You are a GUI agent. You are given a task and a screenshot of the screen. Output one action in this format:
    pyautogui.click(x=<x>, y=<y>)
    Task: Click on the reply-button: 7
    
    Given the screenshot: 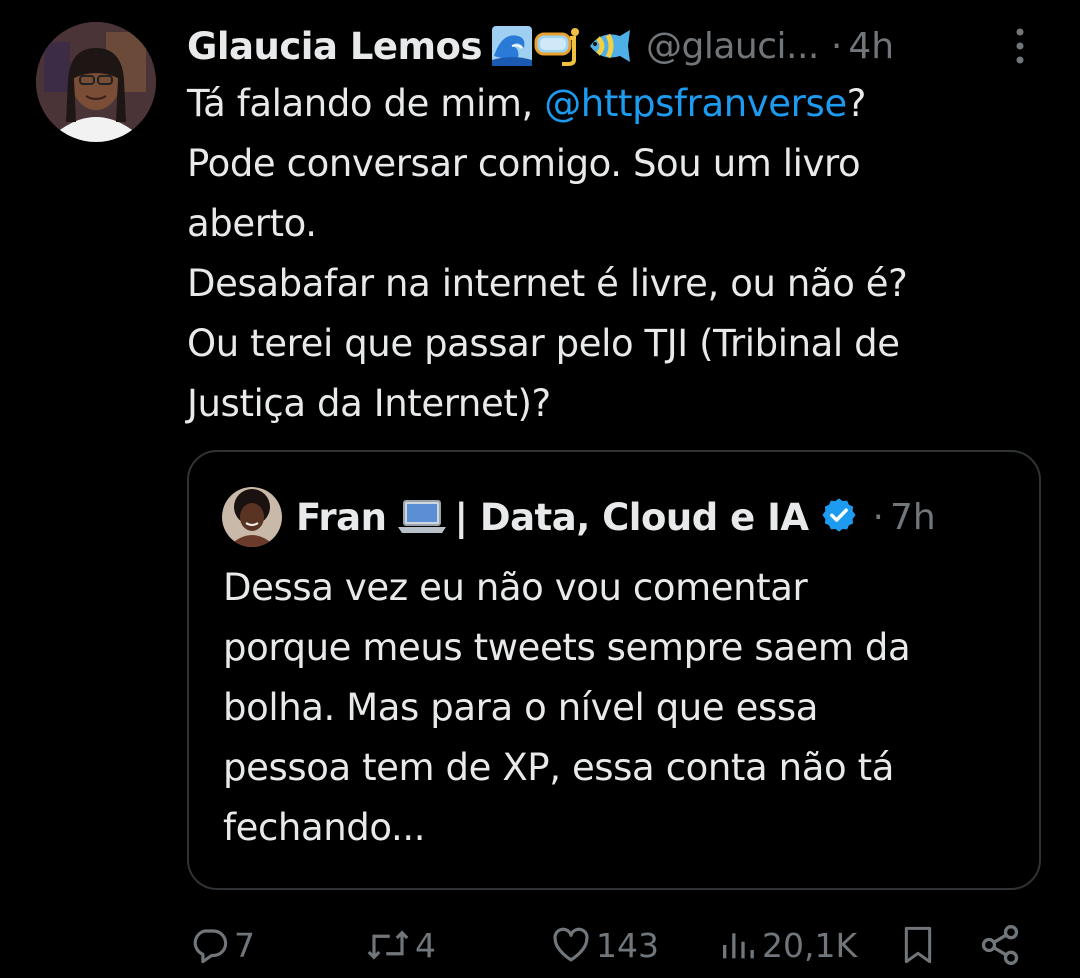 What is the action you would take?
    pyautogui.click(x=221, y=945)
    